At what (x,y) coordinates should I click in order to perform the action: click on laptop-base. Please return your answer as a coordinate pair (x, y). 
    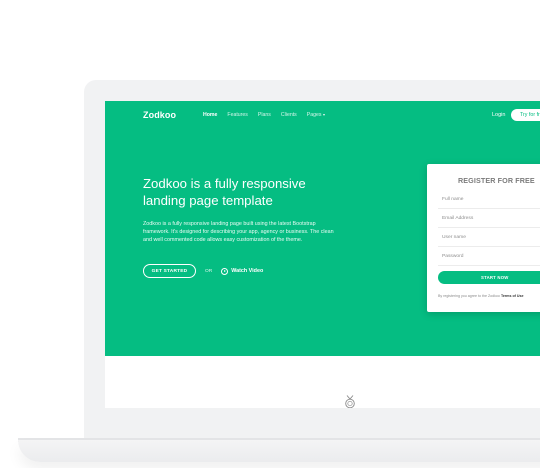
    Looking at the image, I should click on (279, 451).